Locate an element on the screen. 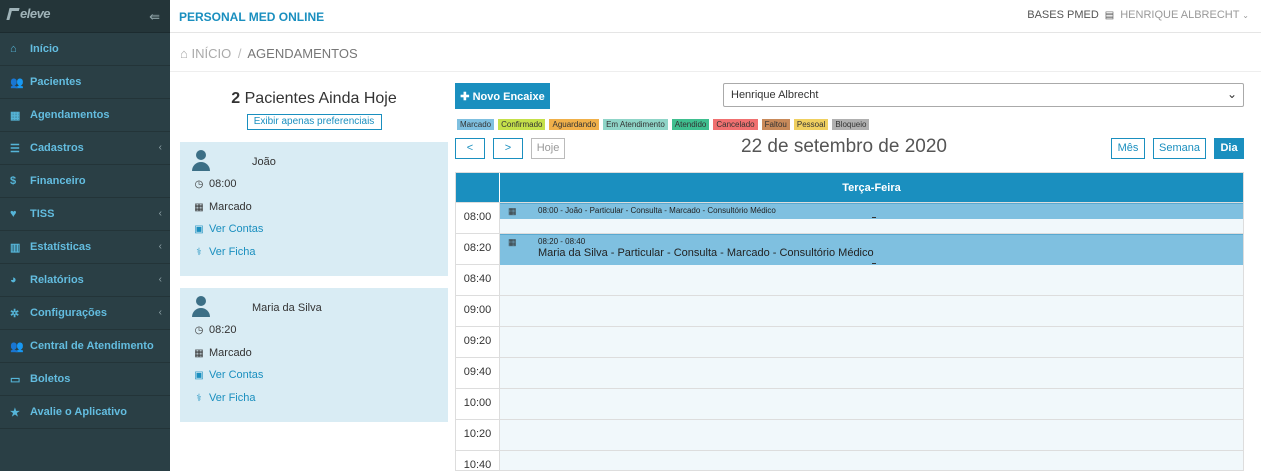  sidebar-item-label: Cadastros is located at coordinates (57, 148).